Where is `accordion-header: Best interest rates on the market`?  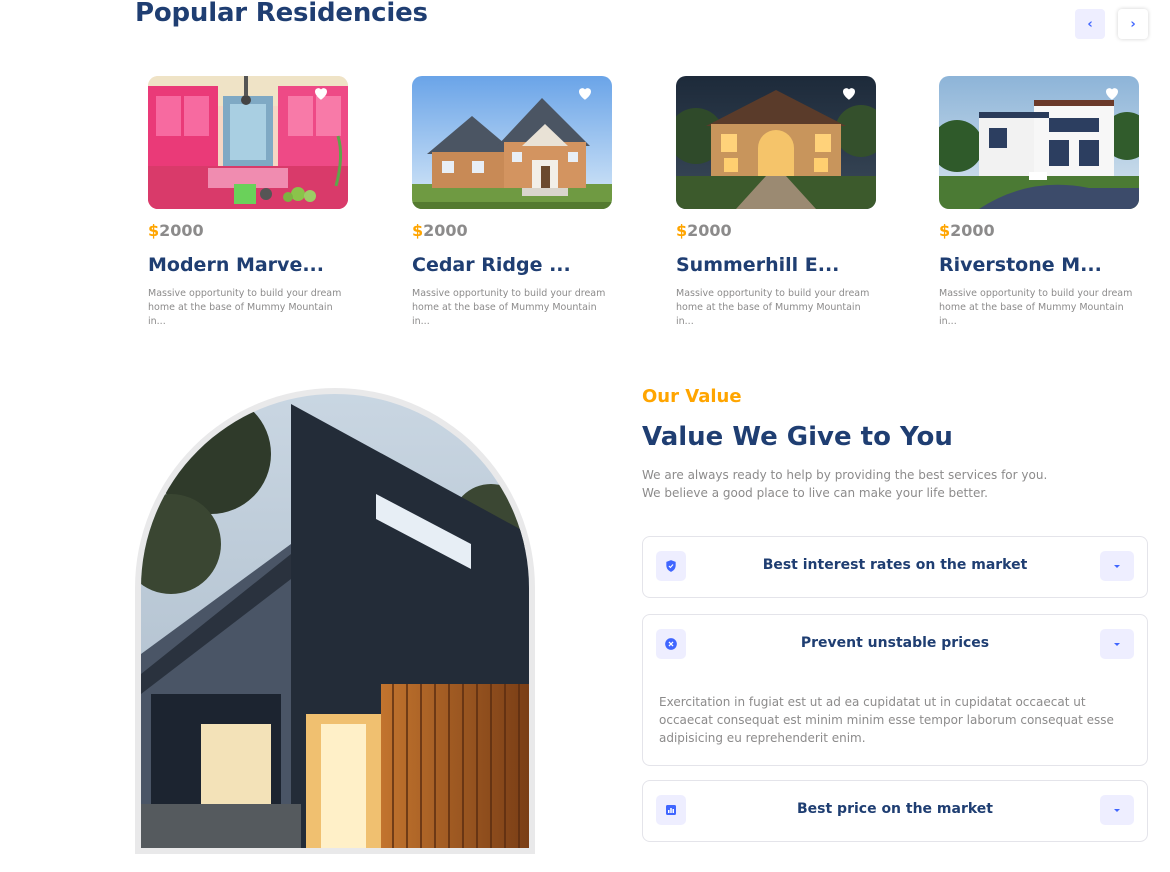
accordion-header: Best interest rates on the market is located at coordinates (895, 567).